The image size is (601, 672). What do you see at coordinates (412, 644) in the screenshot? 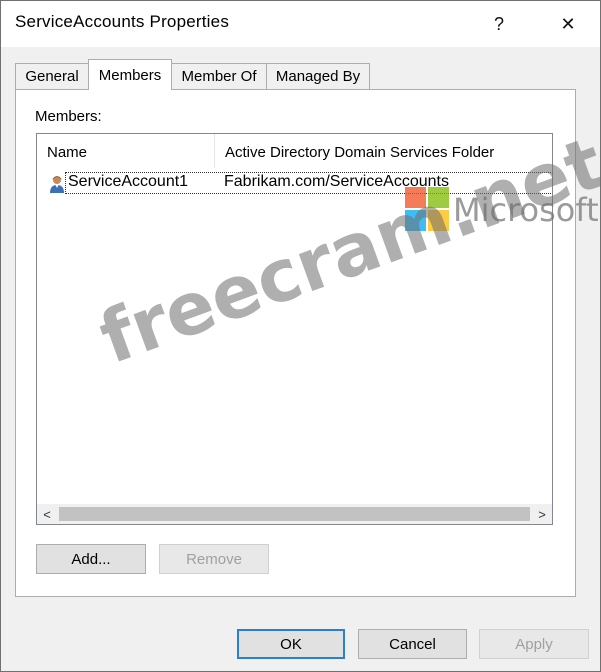
I see `cancel-button: Cancel` at bounding box center [412, 644].